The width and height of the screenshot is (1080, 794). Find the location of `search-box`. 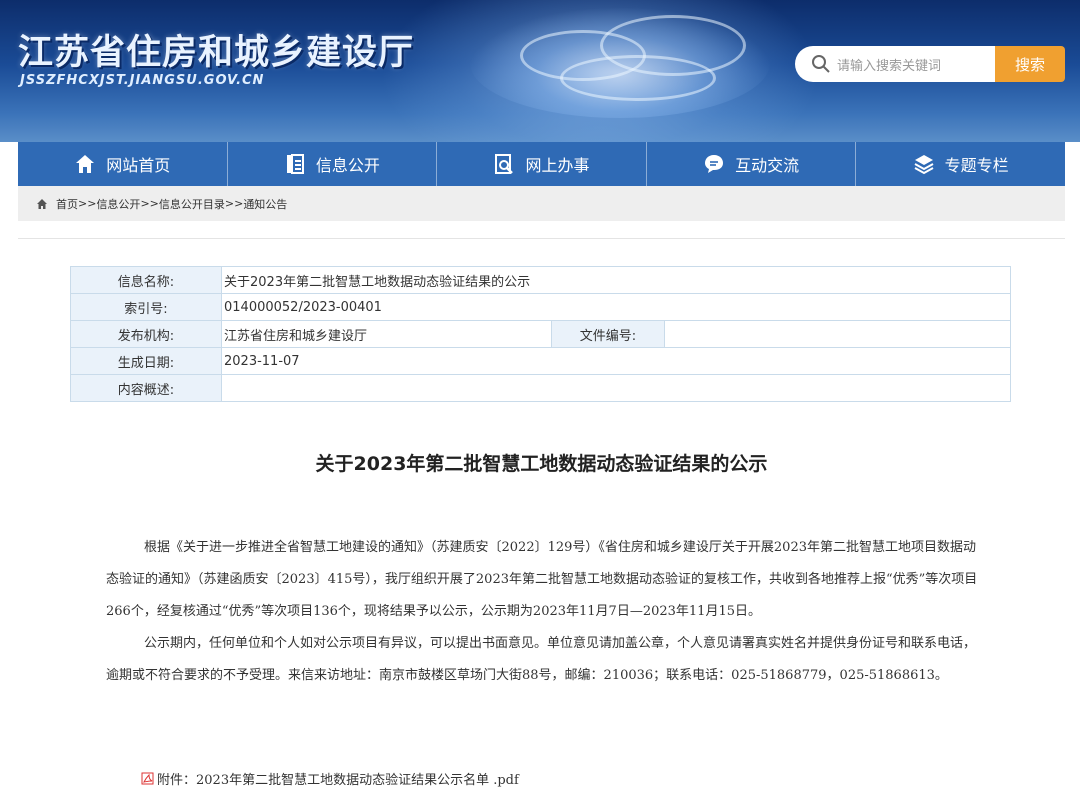

search-box is located at coordinates (895, 65).